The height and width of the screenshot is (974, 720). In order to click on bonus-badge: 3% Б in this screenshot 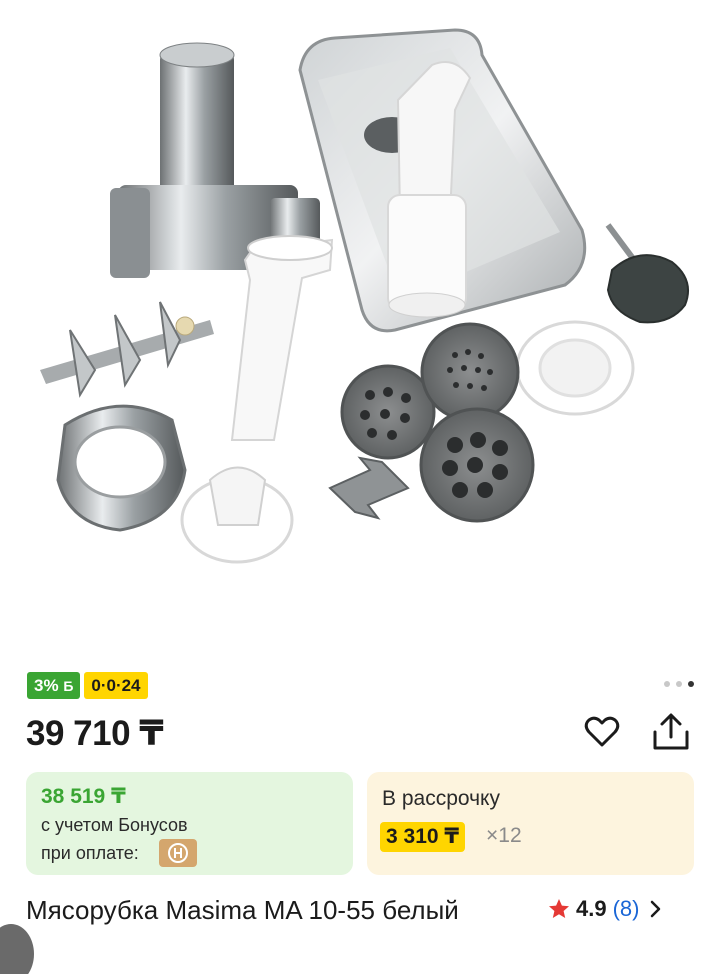, I will do `click(54, 685)`.